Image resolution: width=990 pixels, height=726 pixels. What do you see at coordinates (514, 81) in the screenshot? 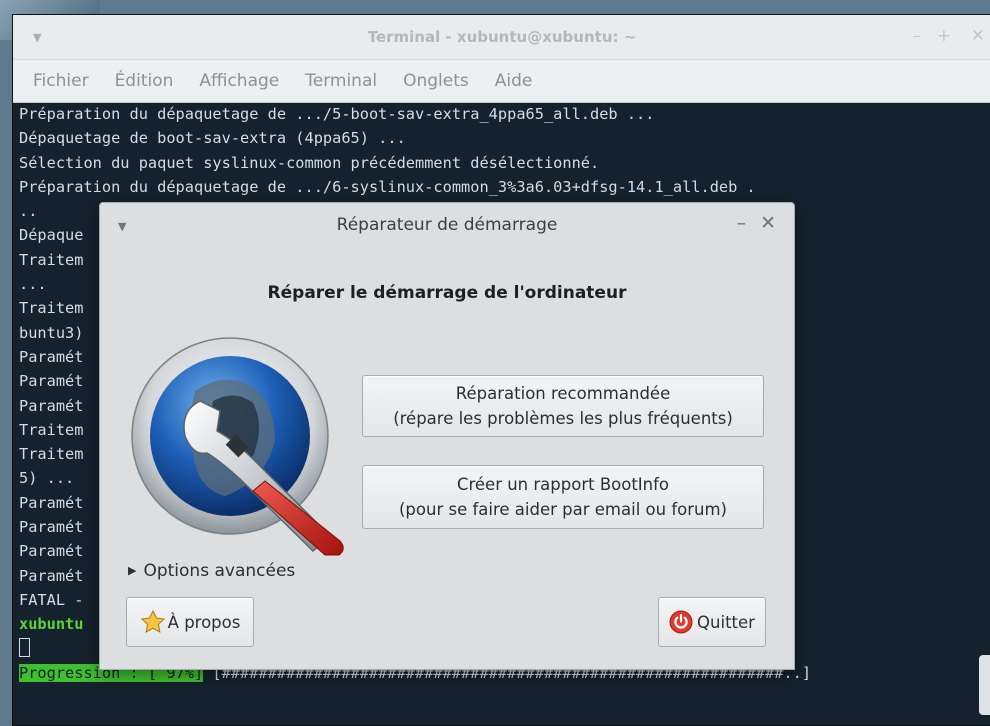
I see `menu-aide: Aide` at bounding box center [514, 81].